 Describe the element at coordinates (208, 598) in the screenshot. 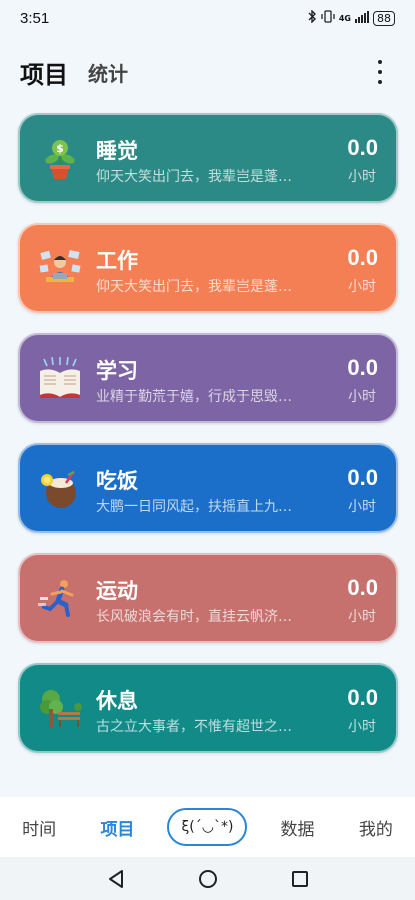

I see `project-card-exercise: 运动 长风破浪会有时，直挂云帆济… 0.0 小时` at that location.